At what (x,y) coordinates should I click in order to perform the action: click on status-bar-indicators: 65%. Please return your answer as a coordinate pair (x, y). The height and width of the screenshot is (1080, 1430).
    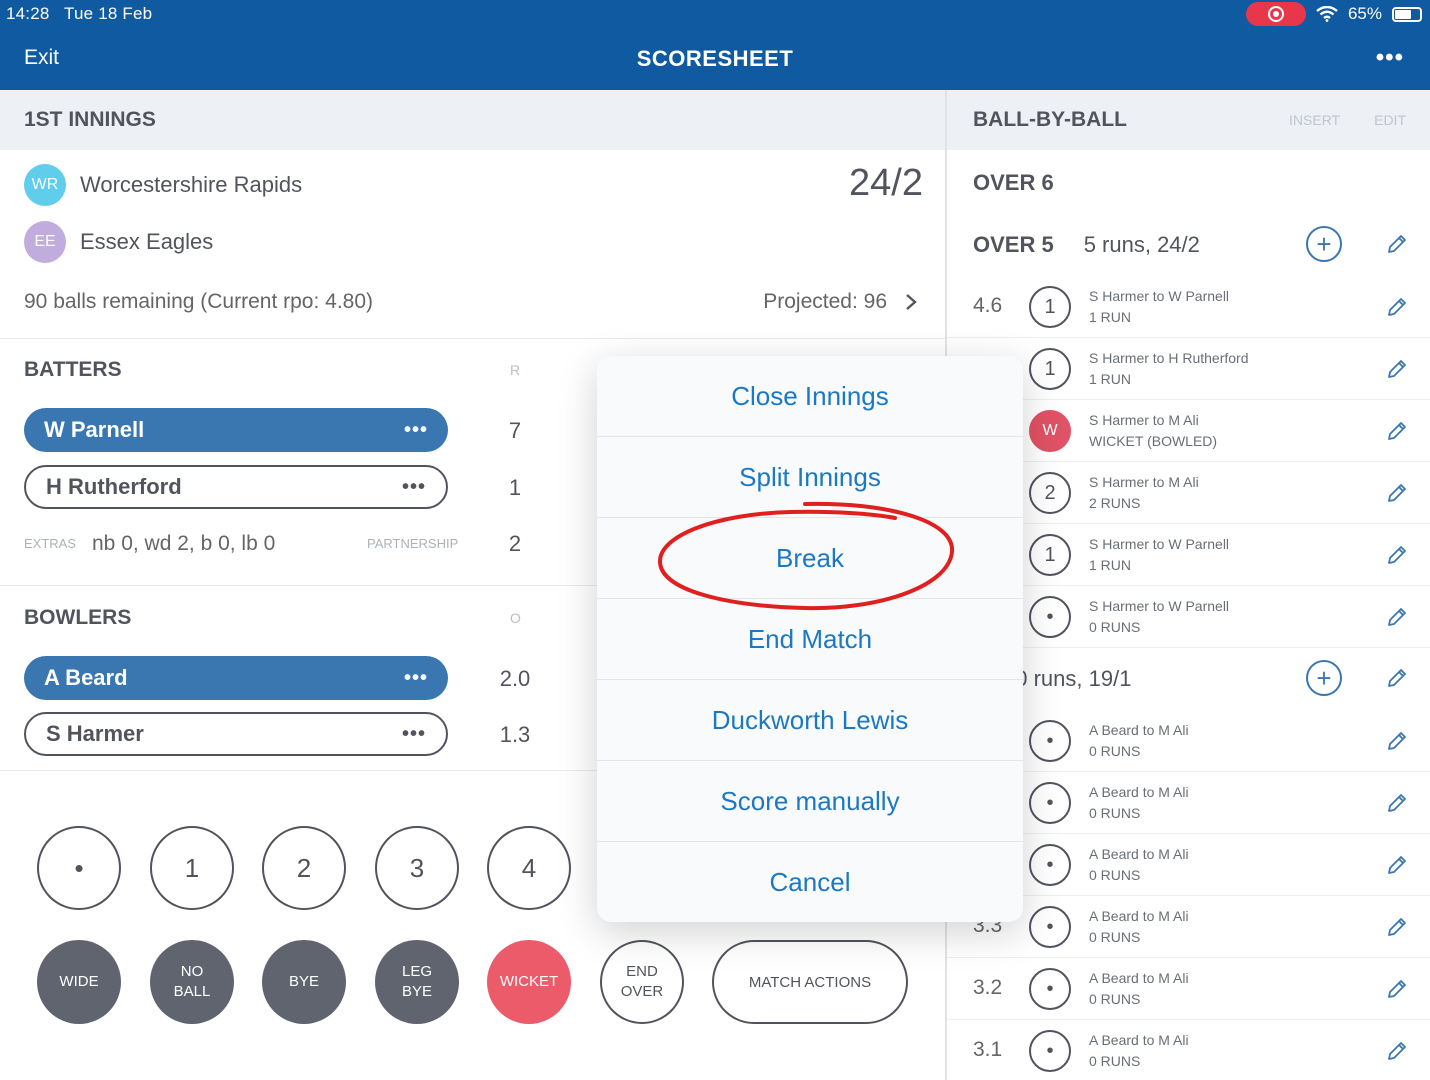
    Looking at the image, I should click on (1333, 14).